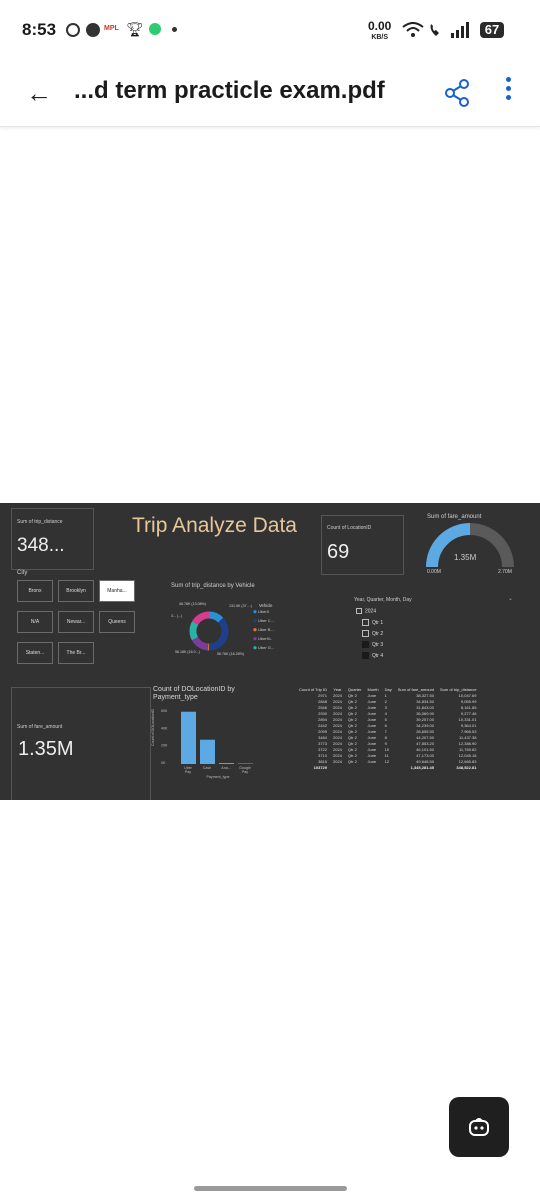 The width and height of the screenshot is (540, 1200). Describe the element at coordinates (76, 591) in the screenshot. I see `city-option: Brooklyn` at that location.